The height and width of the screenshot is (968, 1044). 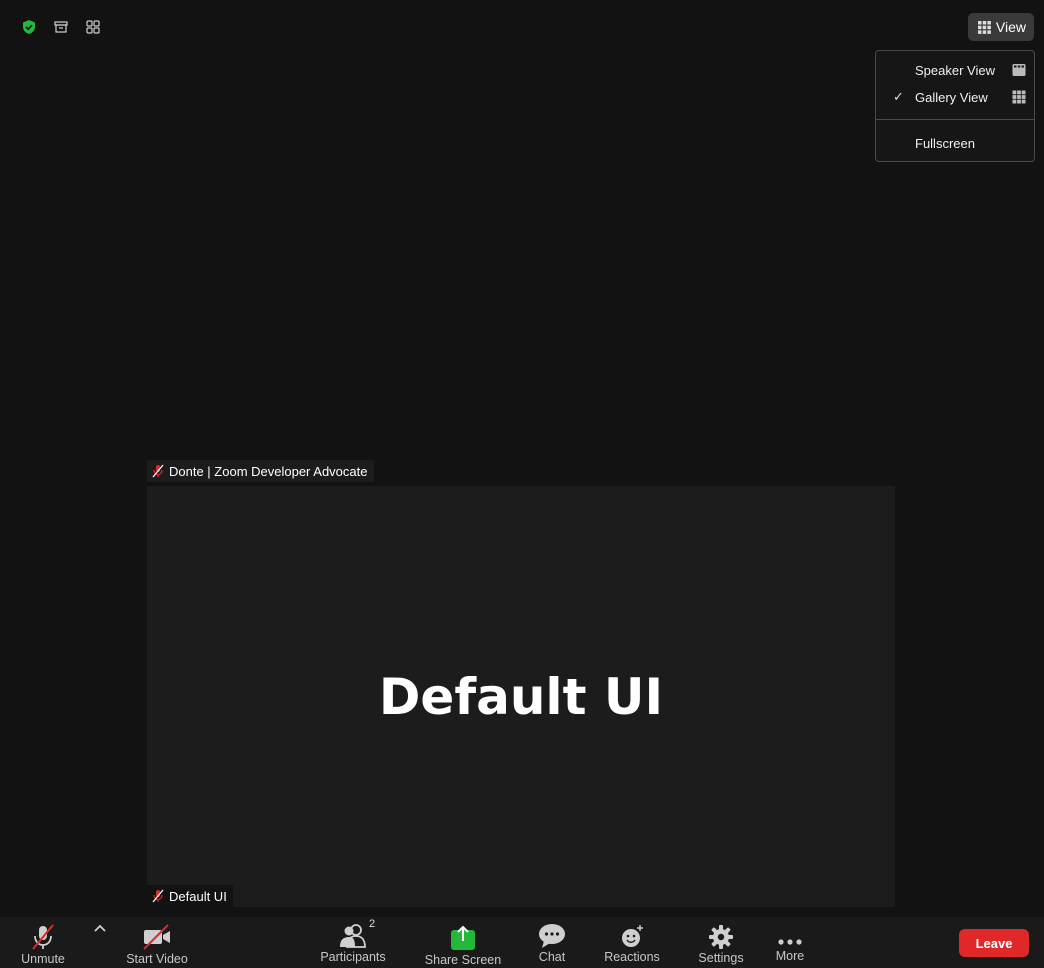 What do you see at coordinates (157, 959) in the screenshot?
I see `start-video-label: Start Video` at bounding box center [157, 959].